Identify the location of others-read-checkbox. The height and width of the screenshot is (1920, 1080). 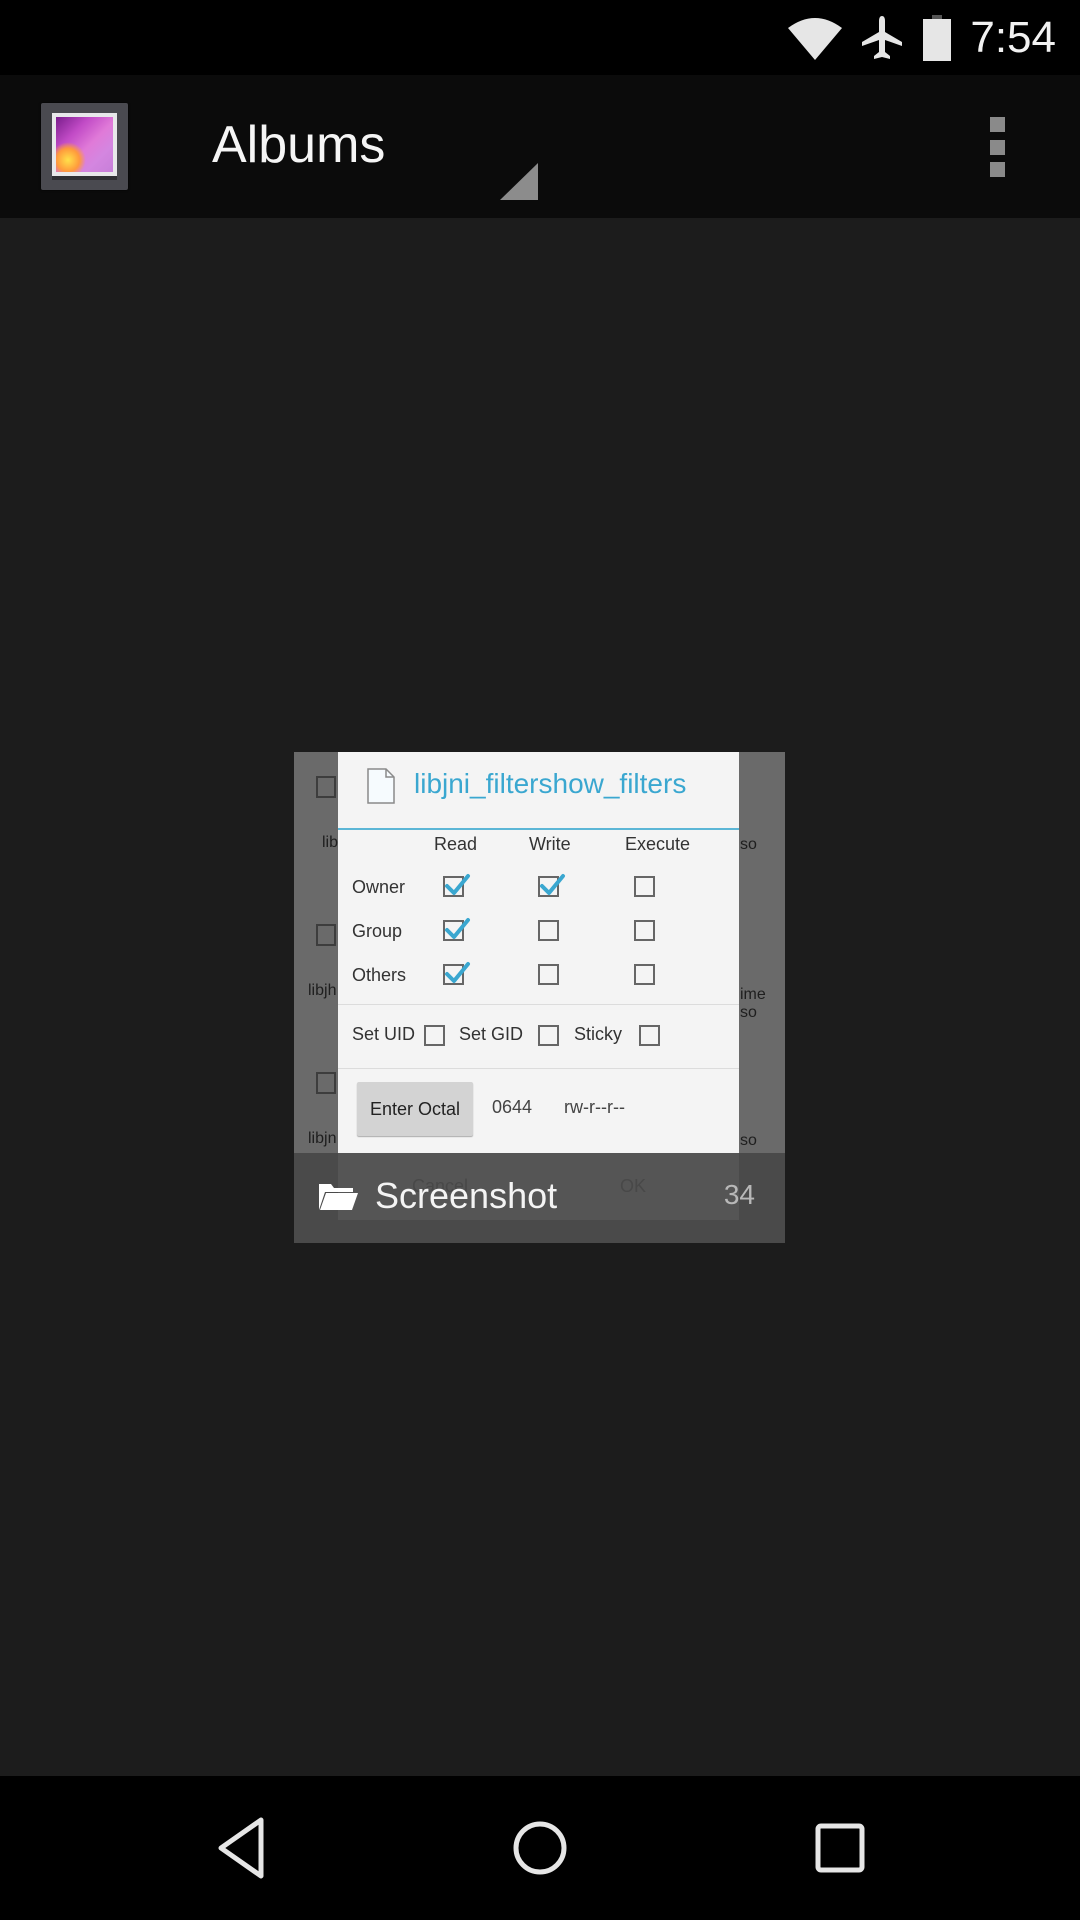
(456, 973).